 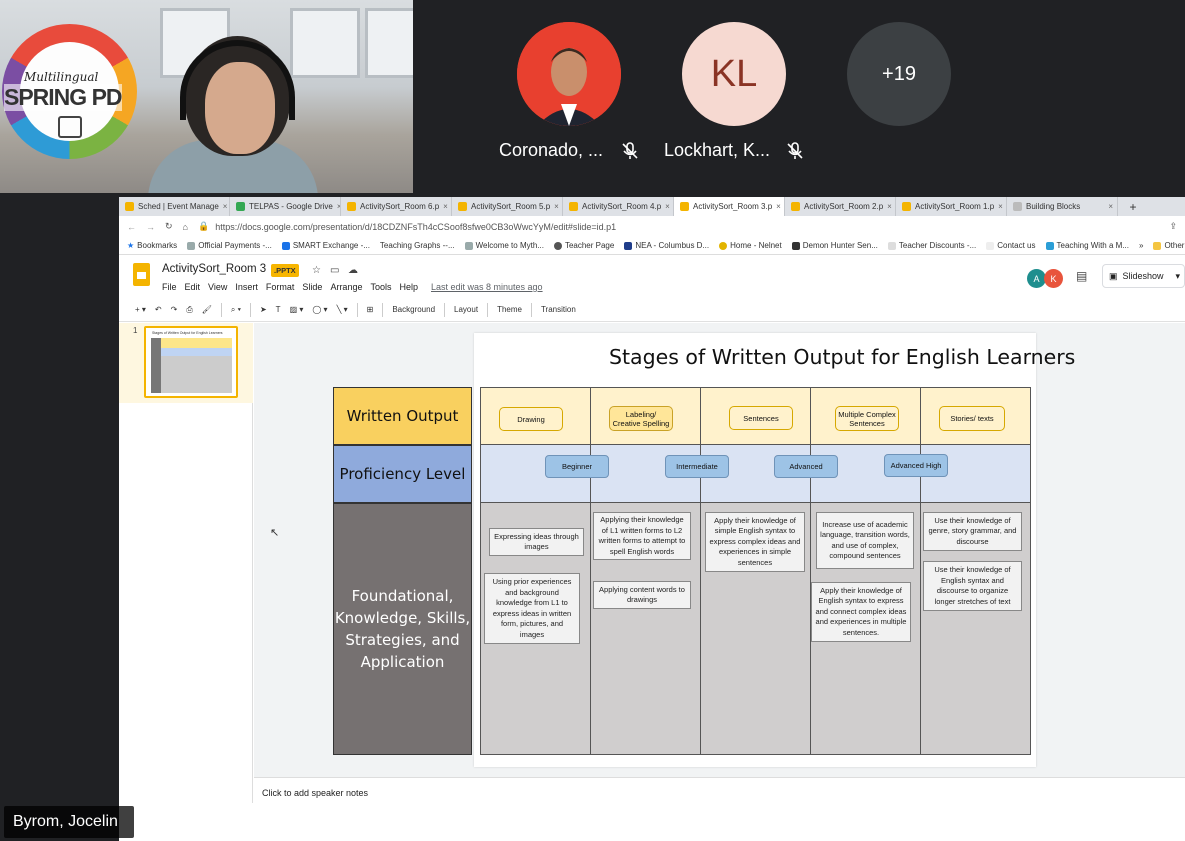 I want to click on speaker-notes: Click to add speaker notes, so click(x=719, y=790).